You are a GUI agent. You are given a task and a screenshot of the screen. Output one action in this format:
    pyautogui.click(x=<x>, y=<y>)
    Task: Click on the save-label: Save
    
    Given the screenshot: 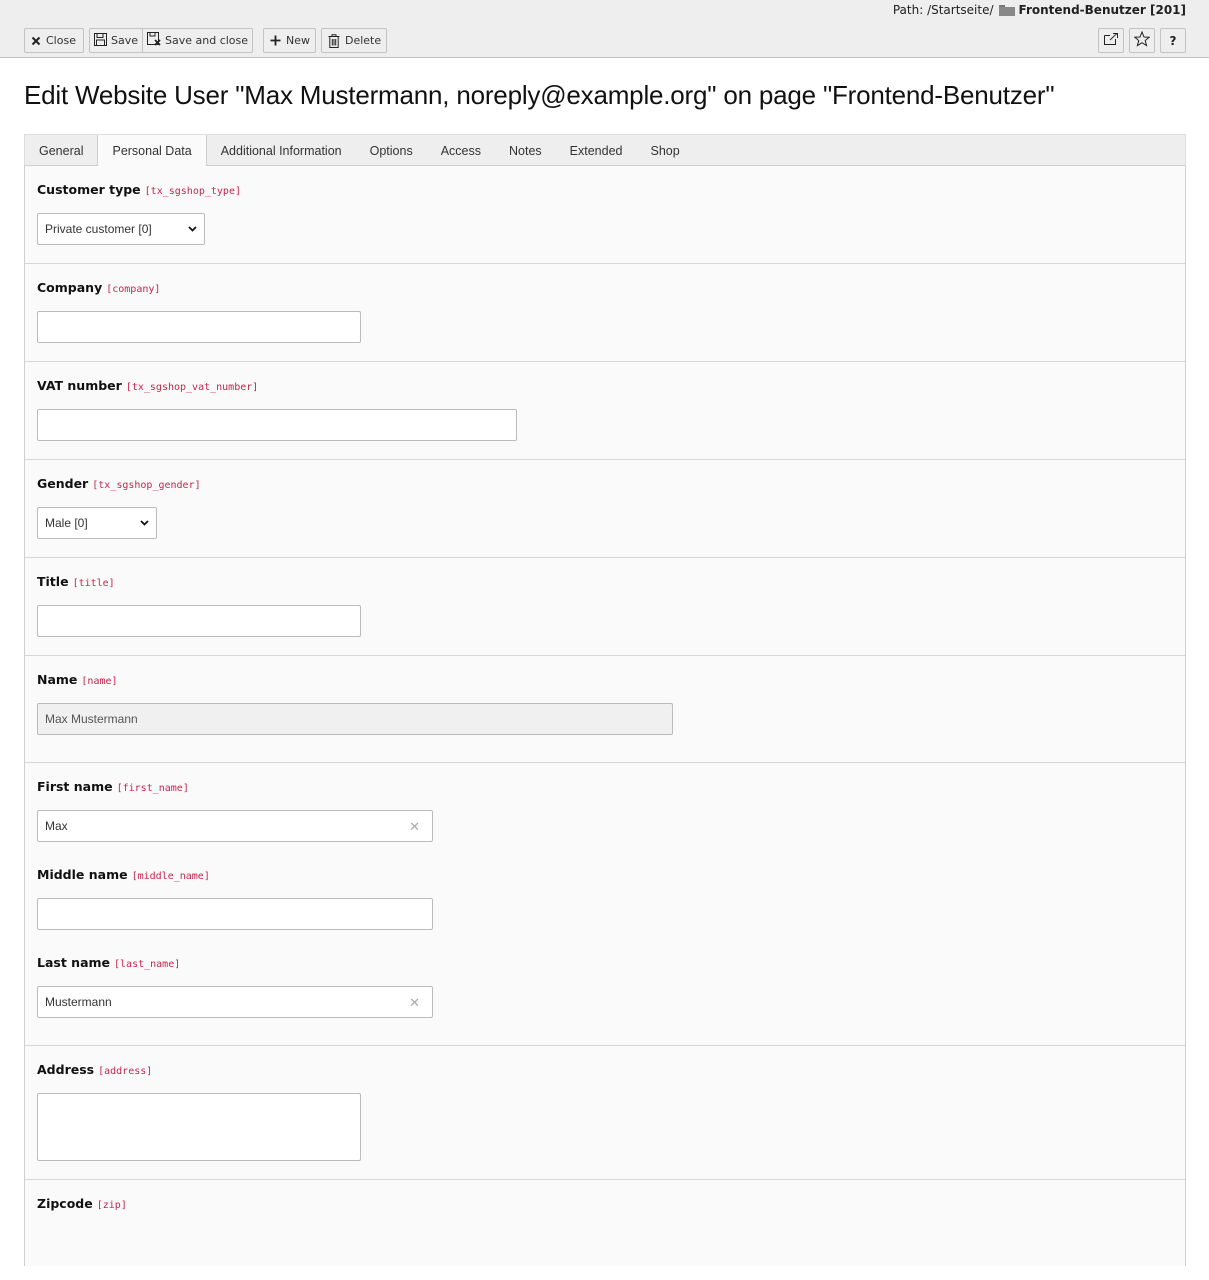 What is the action you would take?
    pyautogui.click(x=125, y=40)
    